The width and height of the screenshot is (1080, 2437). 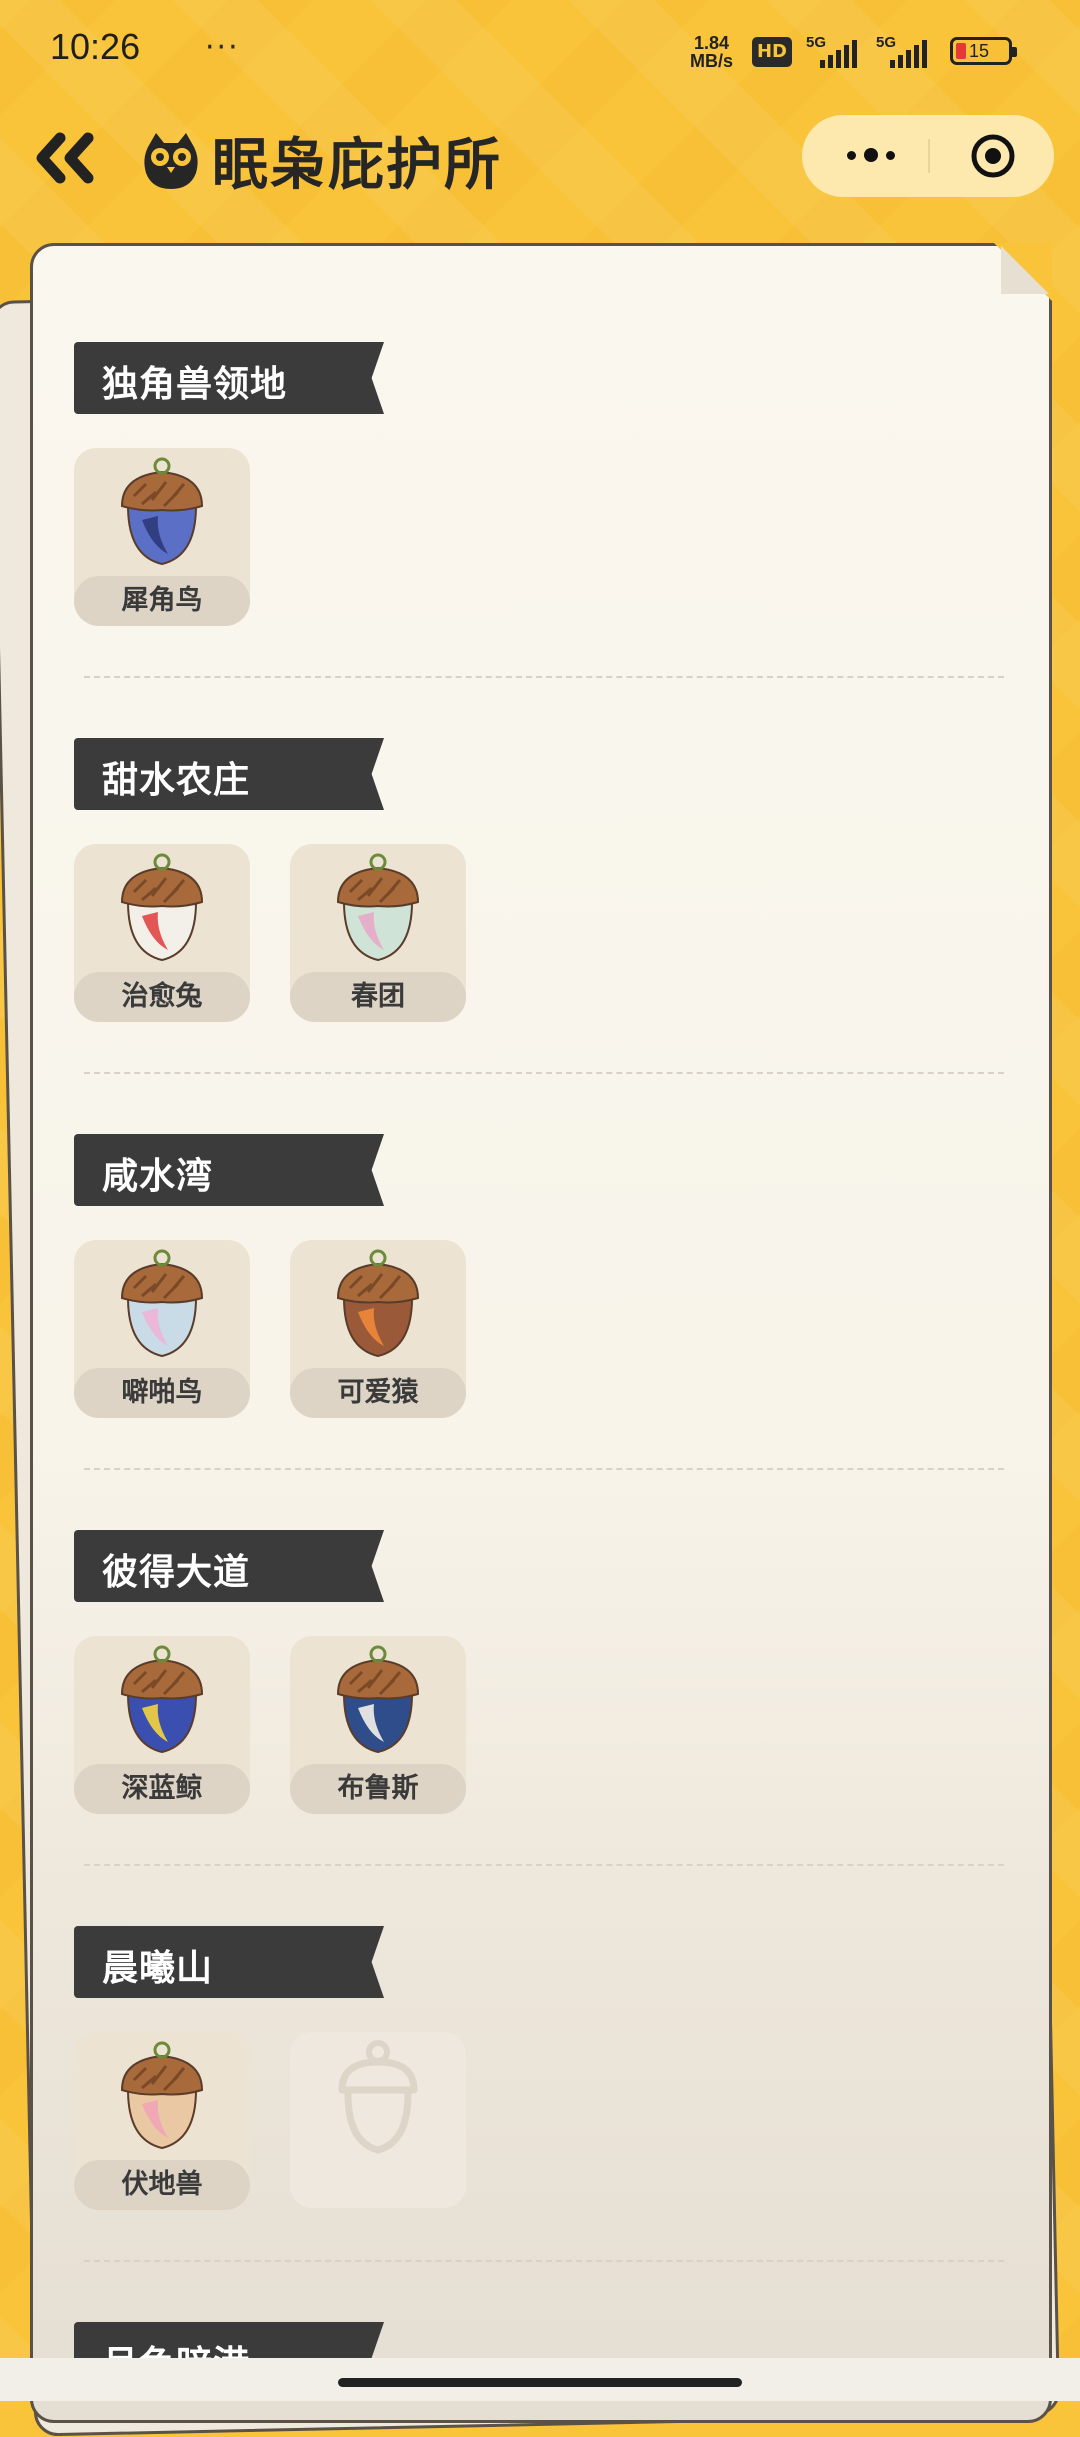 I want to click on creature-name: 噼啪鸟, so click(x=162, y=1393).